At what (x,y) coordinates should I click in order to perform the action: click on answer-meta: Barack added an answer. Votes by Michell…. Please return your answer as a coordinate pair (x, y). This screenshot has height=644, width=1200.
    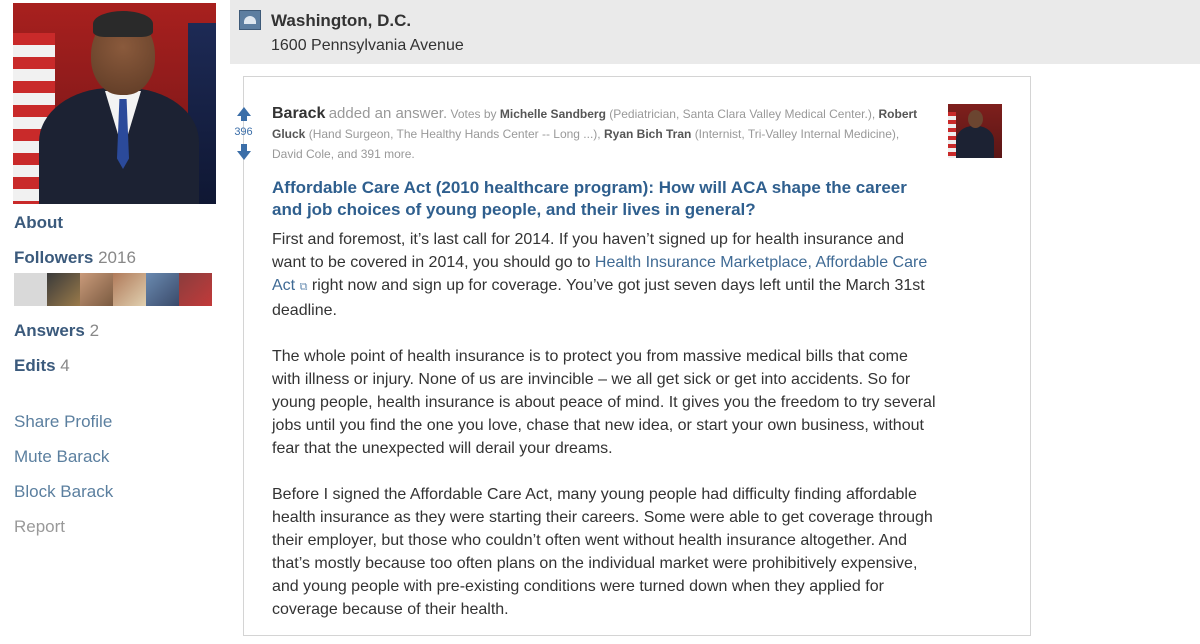
    Looking at the image, I should click on (602, 134).